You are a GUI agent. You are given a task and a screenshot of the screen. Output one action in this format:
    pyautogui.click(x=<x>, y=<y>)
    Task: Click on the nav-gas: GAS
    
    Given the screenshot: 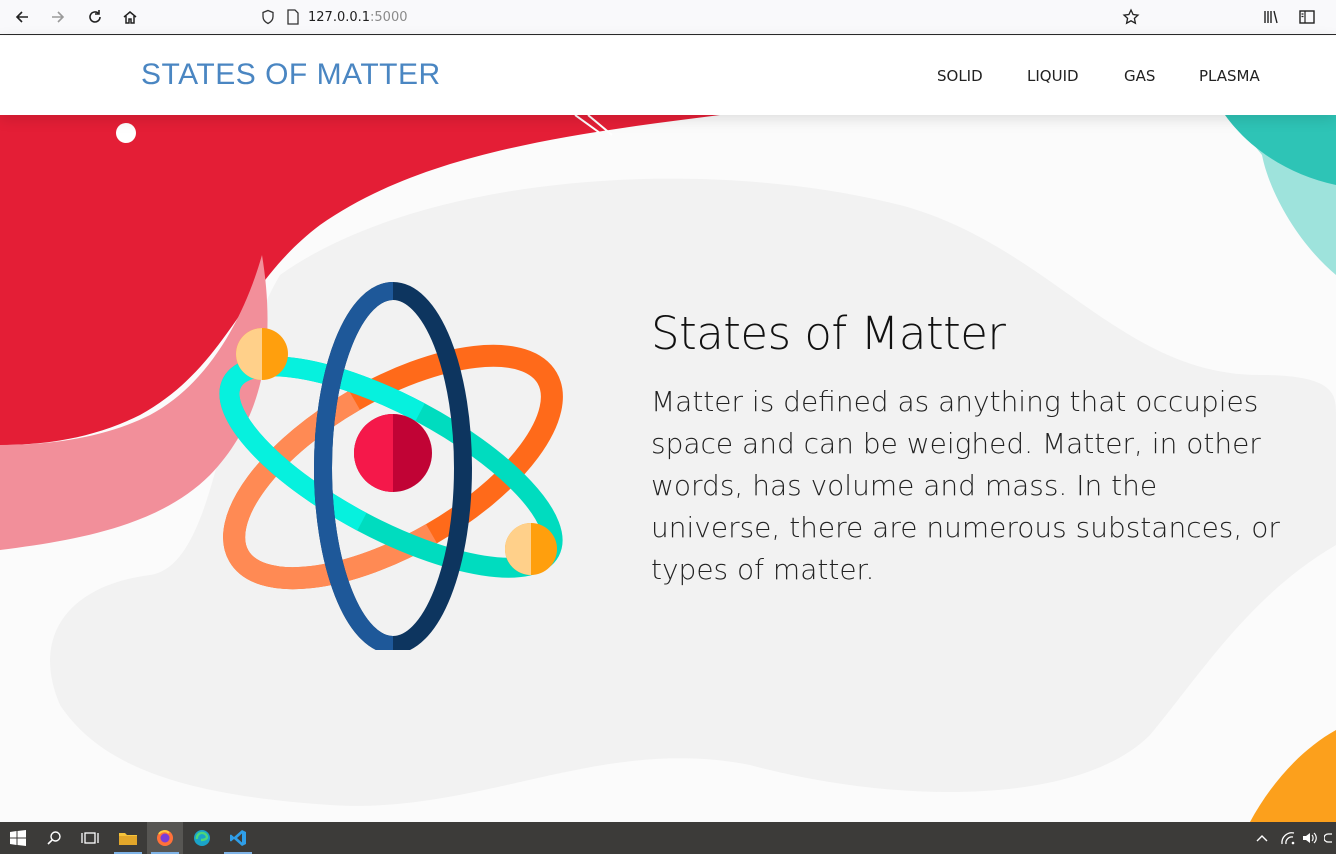 What is the action you would take?
    pyautogui.click(x=1139, y=76)
    